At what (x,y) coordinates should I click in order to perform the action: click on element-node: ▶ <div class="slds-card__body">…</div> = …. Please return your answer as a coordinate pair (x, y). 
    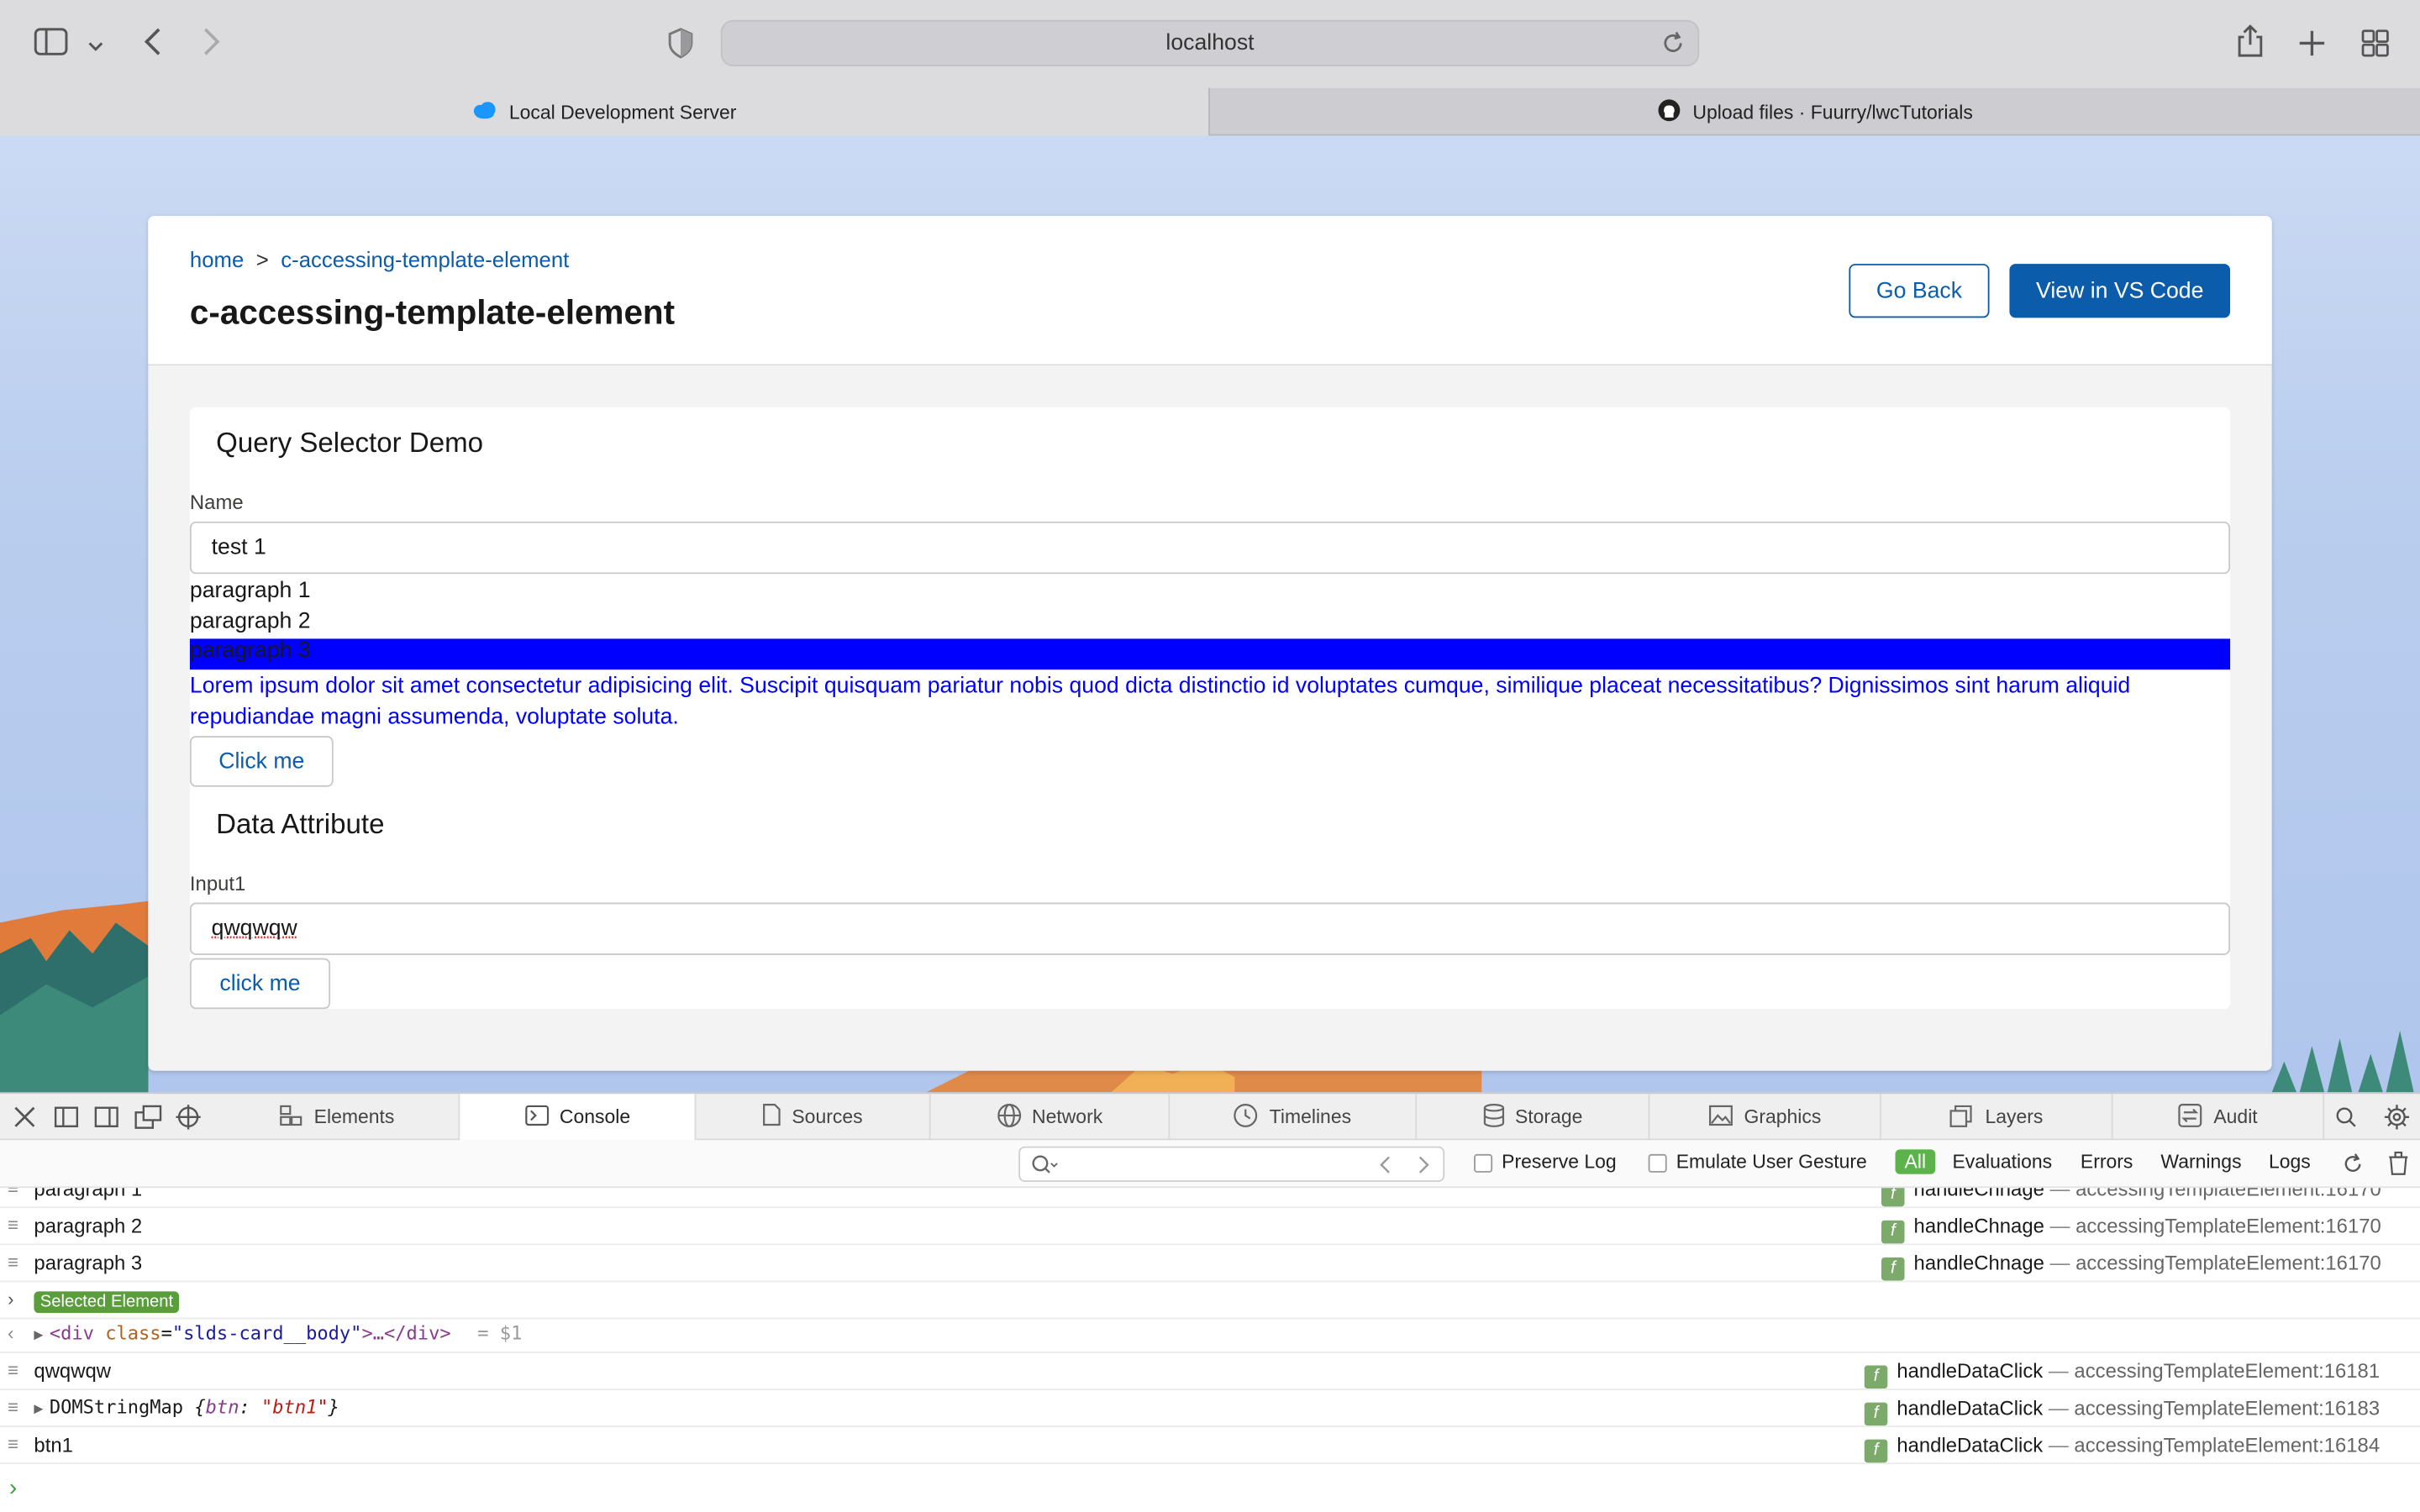
    Looking at the image, I should click on (278, 1333).